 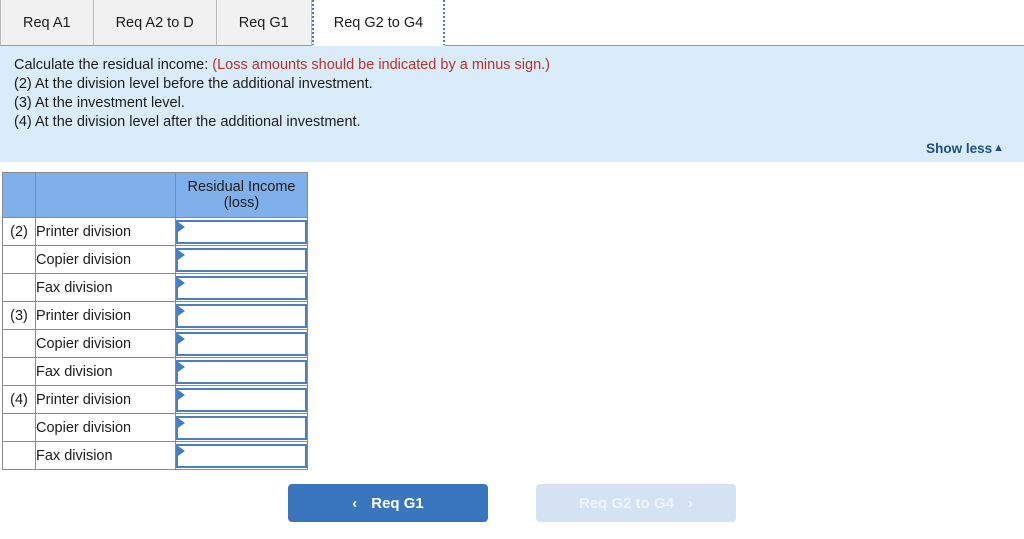 I want to click on tab-label: Req G1, so click(x=263, y=22).